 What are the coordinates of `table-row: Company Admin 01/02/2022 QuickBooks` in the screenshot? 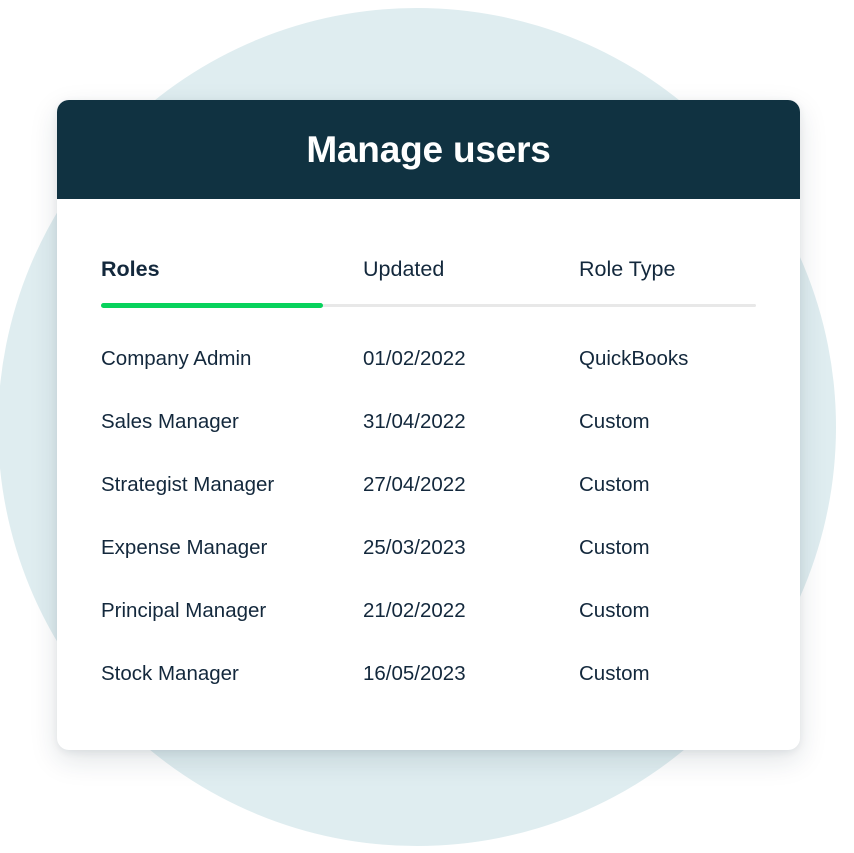 It's located at (428, 359).